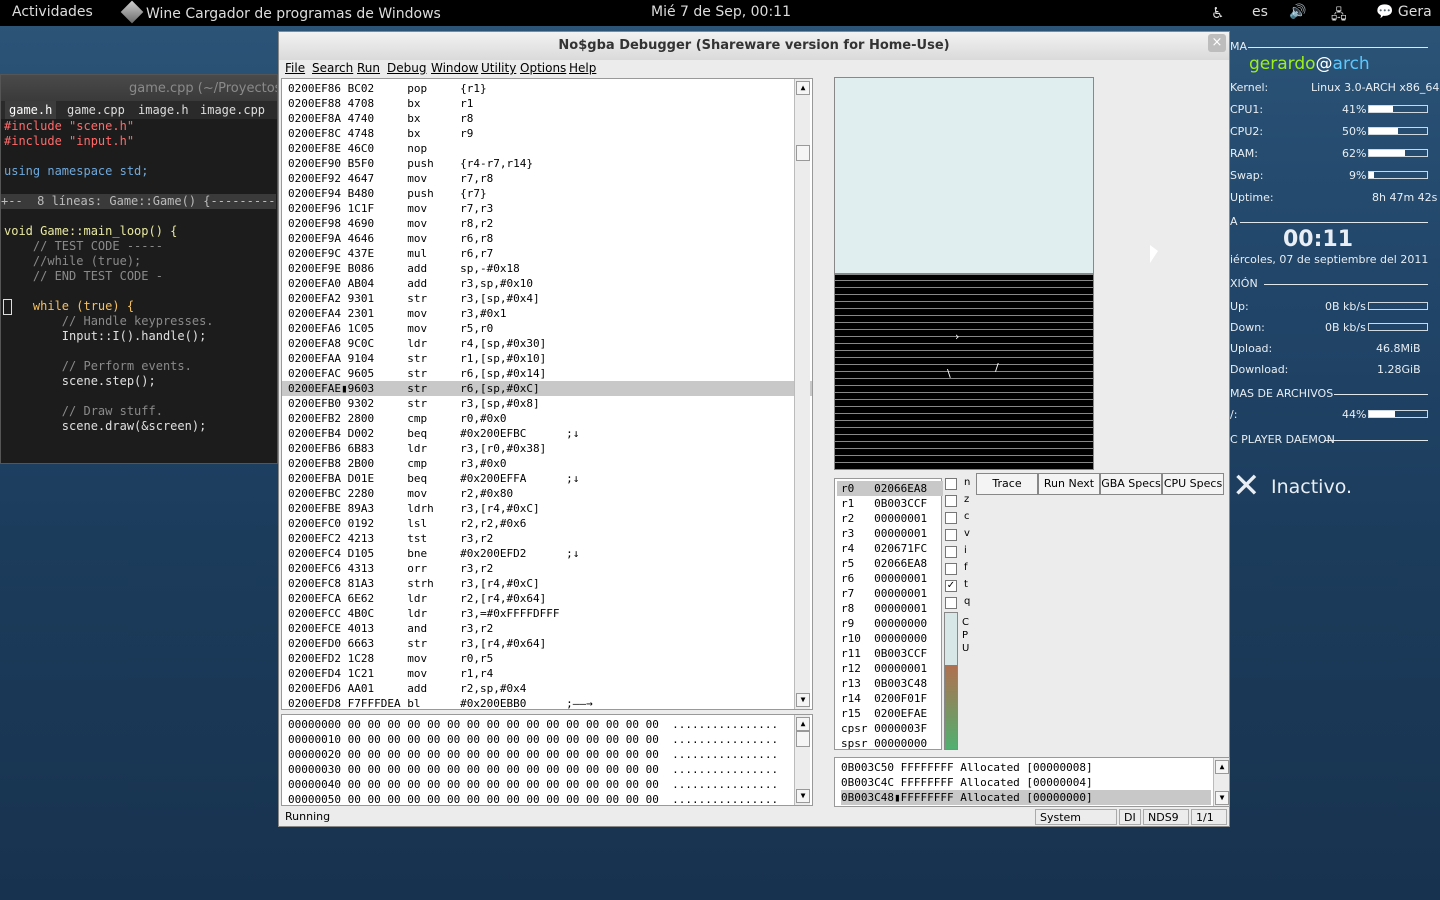  What do you see at coordinates (1131, 484) in the screenshot?
I see `gba-specs-button: GBA Specs` at bounding box center [1131, 484].